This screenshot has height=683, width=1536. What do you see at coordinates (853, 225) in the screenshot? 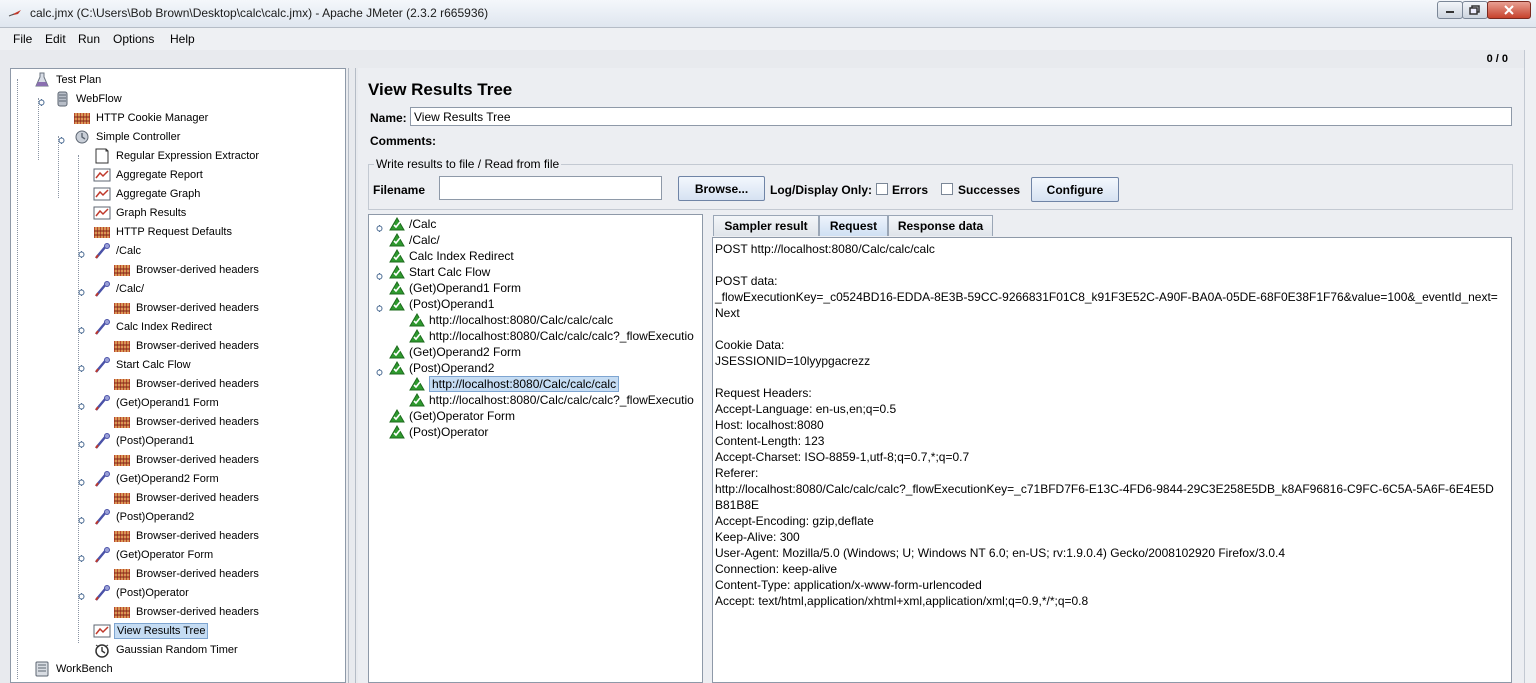
I see `tab-request: Request` at bounding box center [853, 225].